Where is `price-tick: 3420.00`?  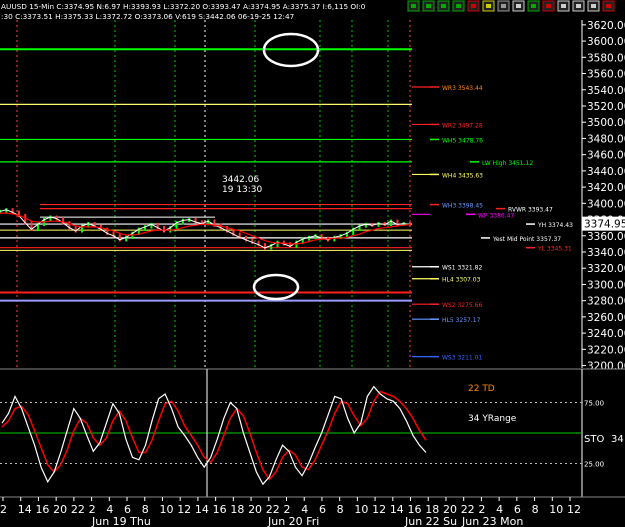
price-tick: 3420.00 is located at coordinates (606, 188).